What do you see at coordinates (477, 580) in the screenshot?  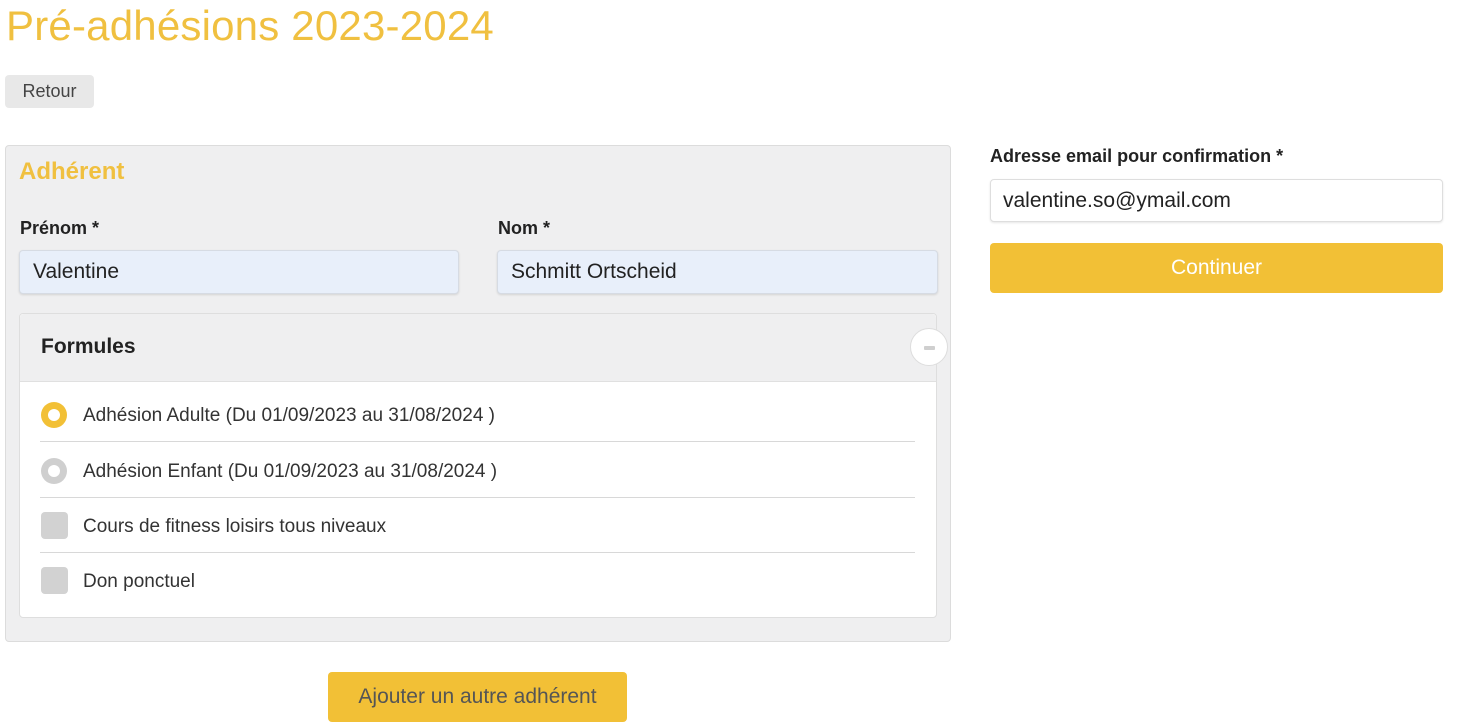 I see `option-don-ponctuel: Don ponctuel` at bounding box center [477, 580].